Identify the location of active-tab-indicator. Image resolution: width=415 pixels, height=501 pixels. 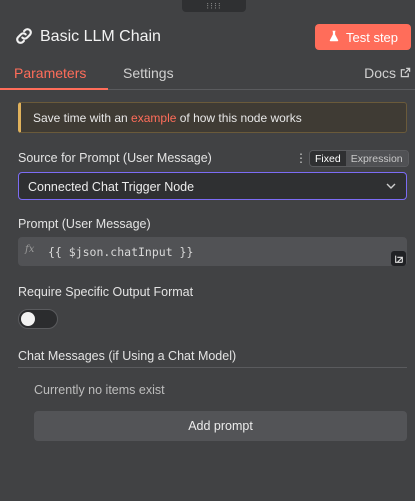
(54, 89).